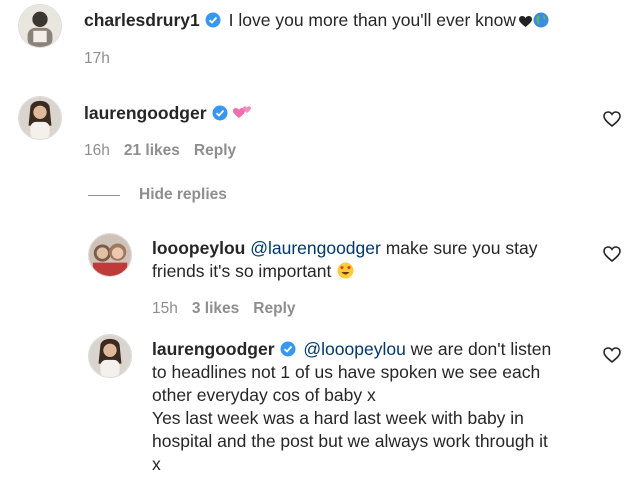  I want to click on comment-body: I love you more than you'll ever know, so click(372, 20).